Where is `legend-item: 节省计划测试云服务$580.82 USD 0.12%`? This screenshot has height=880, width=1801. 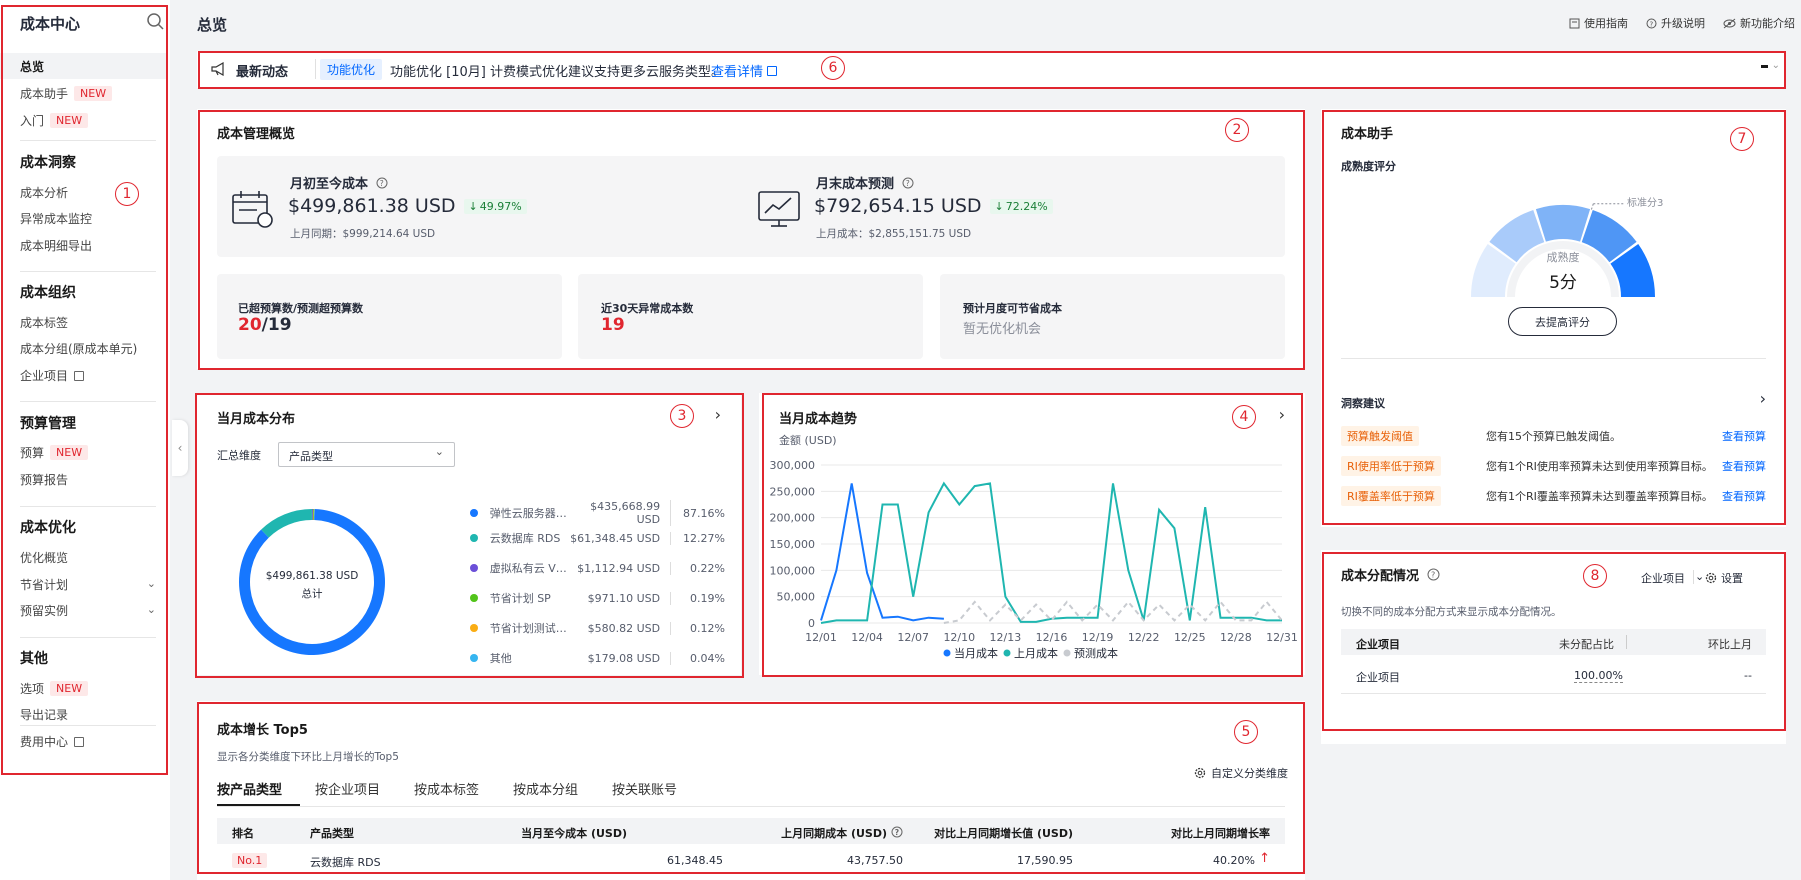
legend-item: 节省计划测试云服务$580.82 USD 0.12% is located at coordinates (597, 628).